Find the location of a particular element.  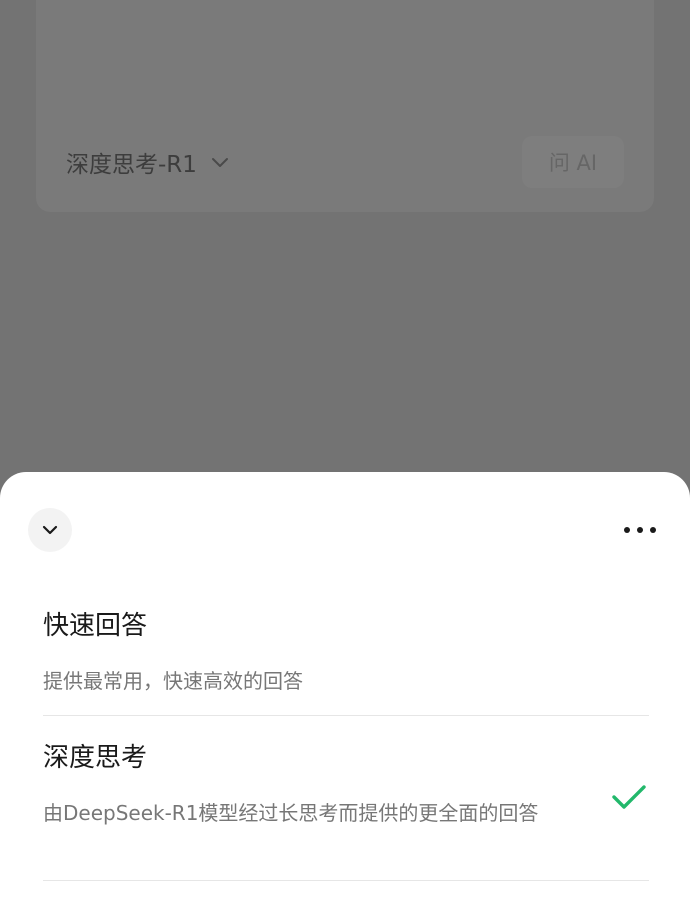

more-options-button is located at coordinates (640, 530).